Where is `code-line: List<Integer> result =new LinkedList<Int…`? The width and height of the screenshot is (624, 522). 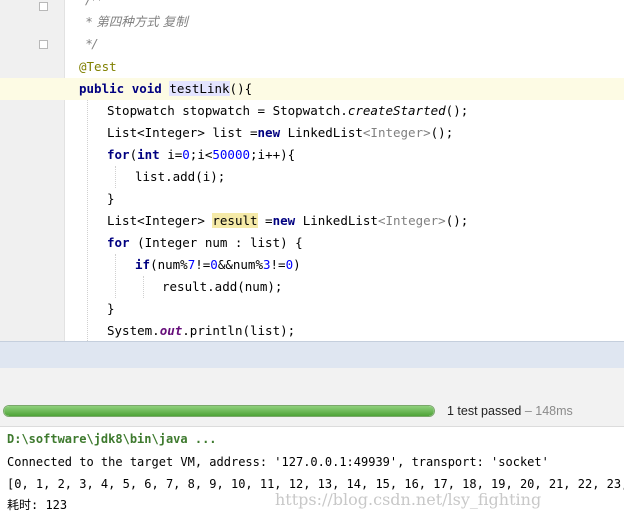 code-line: List<Integer> result =new LinkedList<Int… is located at coordinates (312, 221).